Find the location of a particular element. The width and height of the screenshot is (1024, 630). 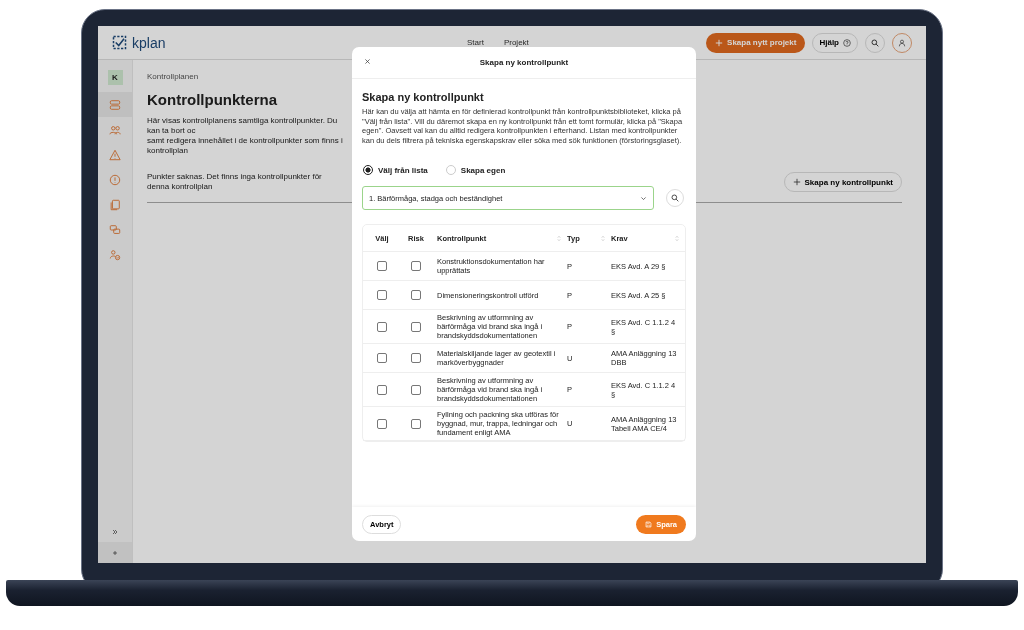

breadcrumb: Kontrollplanen is located at coordinates (173, 76).